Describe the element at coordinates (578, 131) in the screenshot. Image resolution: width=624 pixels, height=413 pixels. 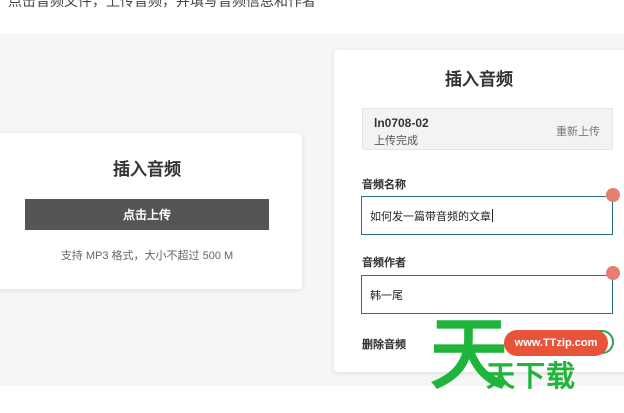
I see `reupload-link: 重新上传` at that location.